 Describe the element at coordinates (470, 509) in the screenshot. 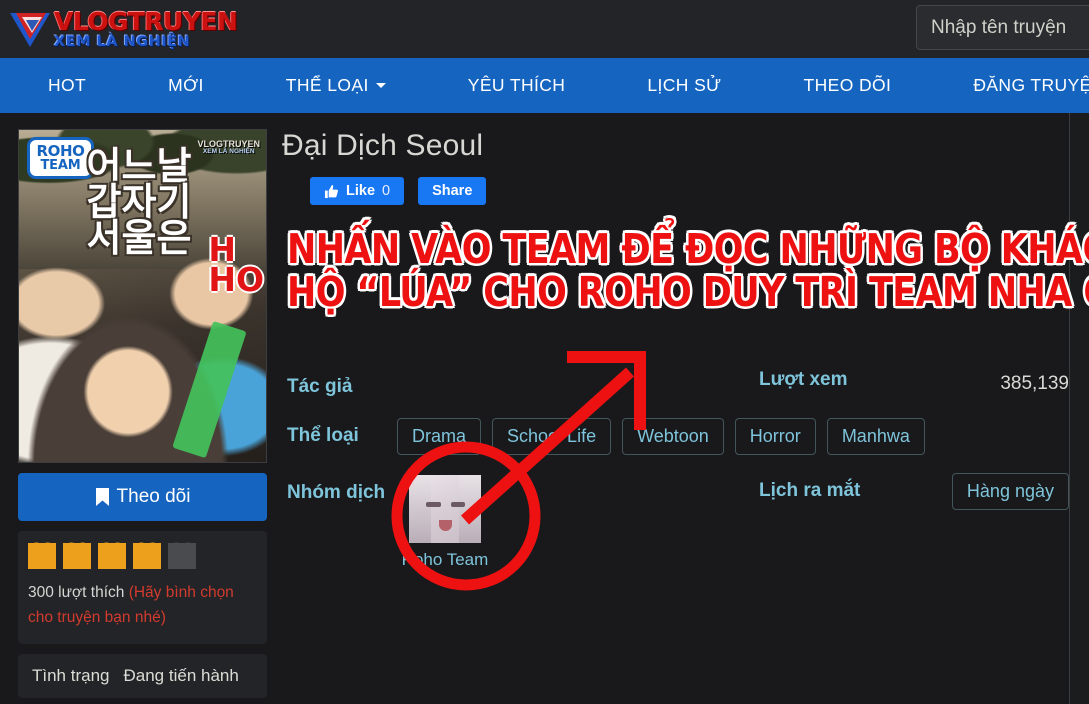

I see `avatar-hair-right` at that location.